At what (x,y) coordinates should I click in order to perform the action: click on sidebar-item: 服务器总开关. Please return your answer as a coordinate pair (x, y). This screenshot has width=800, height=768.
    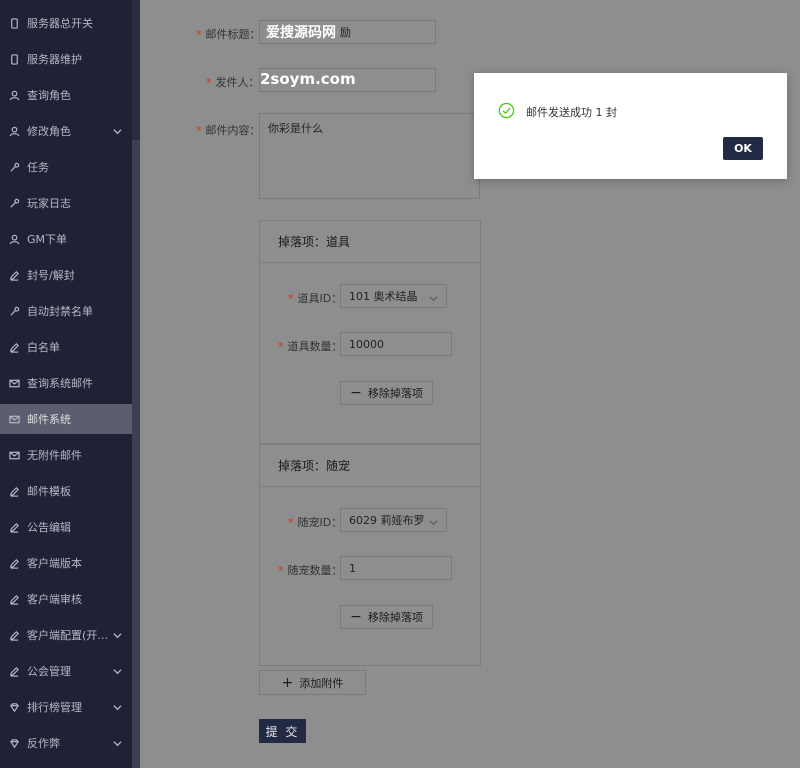
    Looking at the image, I should click on (66, 23).